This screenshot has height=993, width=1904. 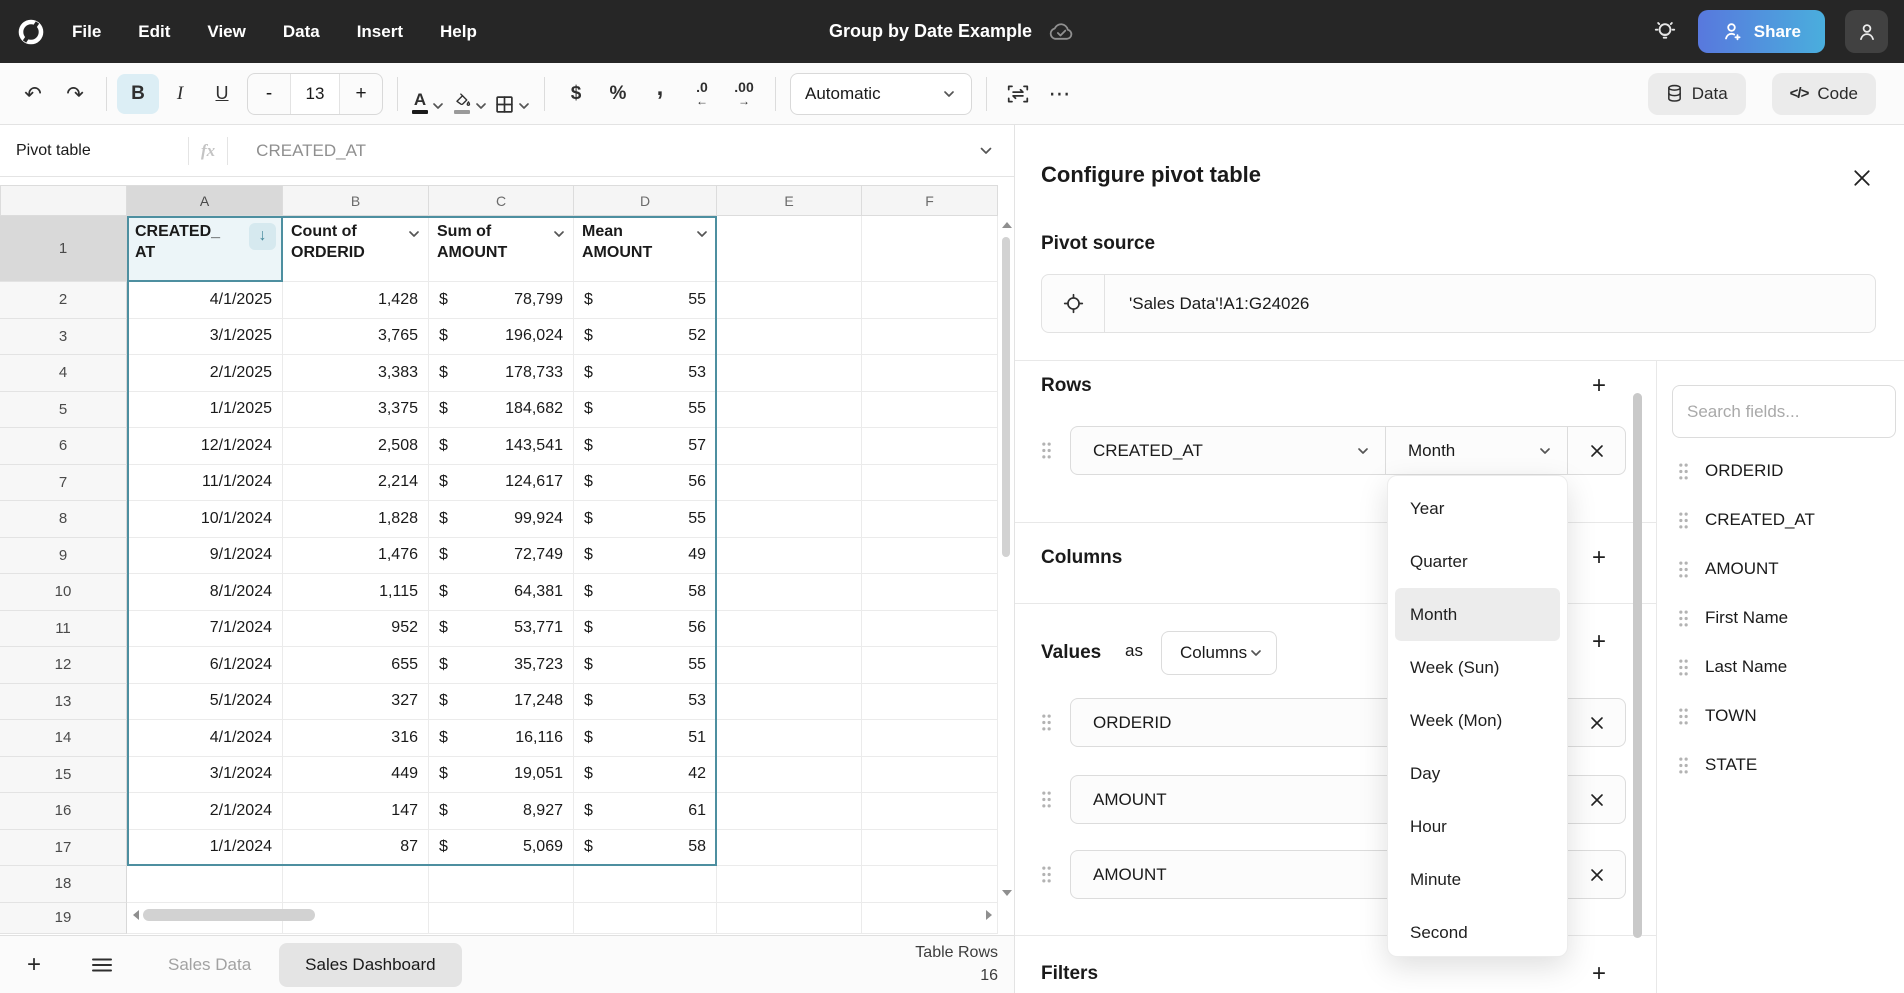 What do you see at coordinates (1006, 397) in the screenshot?
I see `vertical-scroll-thumb` at bounding box center [1006, 397].